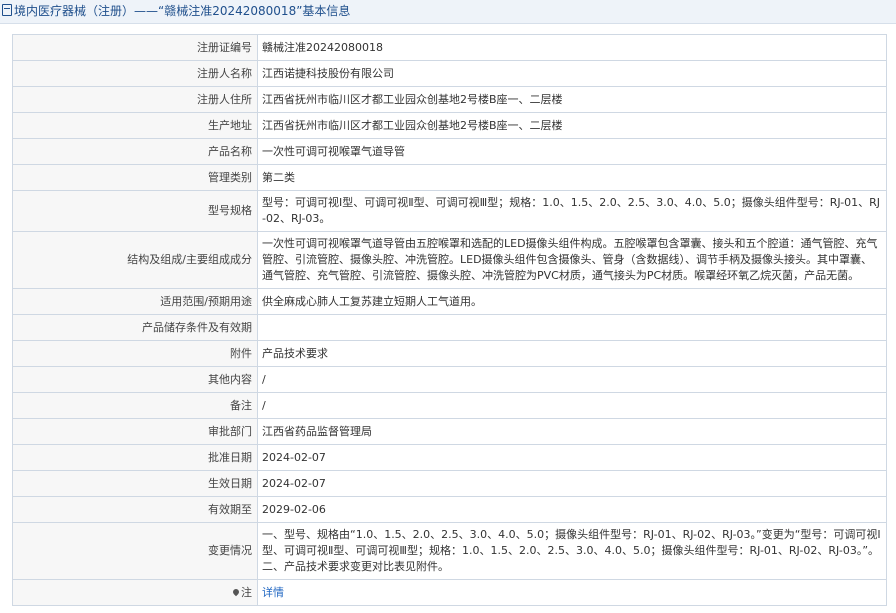 Image resolution: width=896 pixels, height=613 pixels. What do you see at coordinates (135, 47) in the screenshot?
I see `field-label-registration-number: 注册证编号` at bounding box center [135, 47].